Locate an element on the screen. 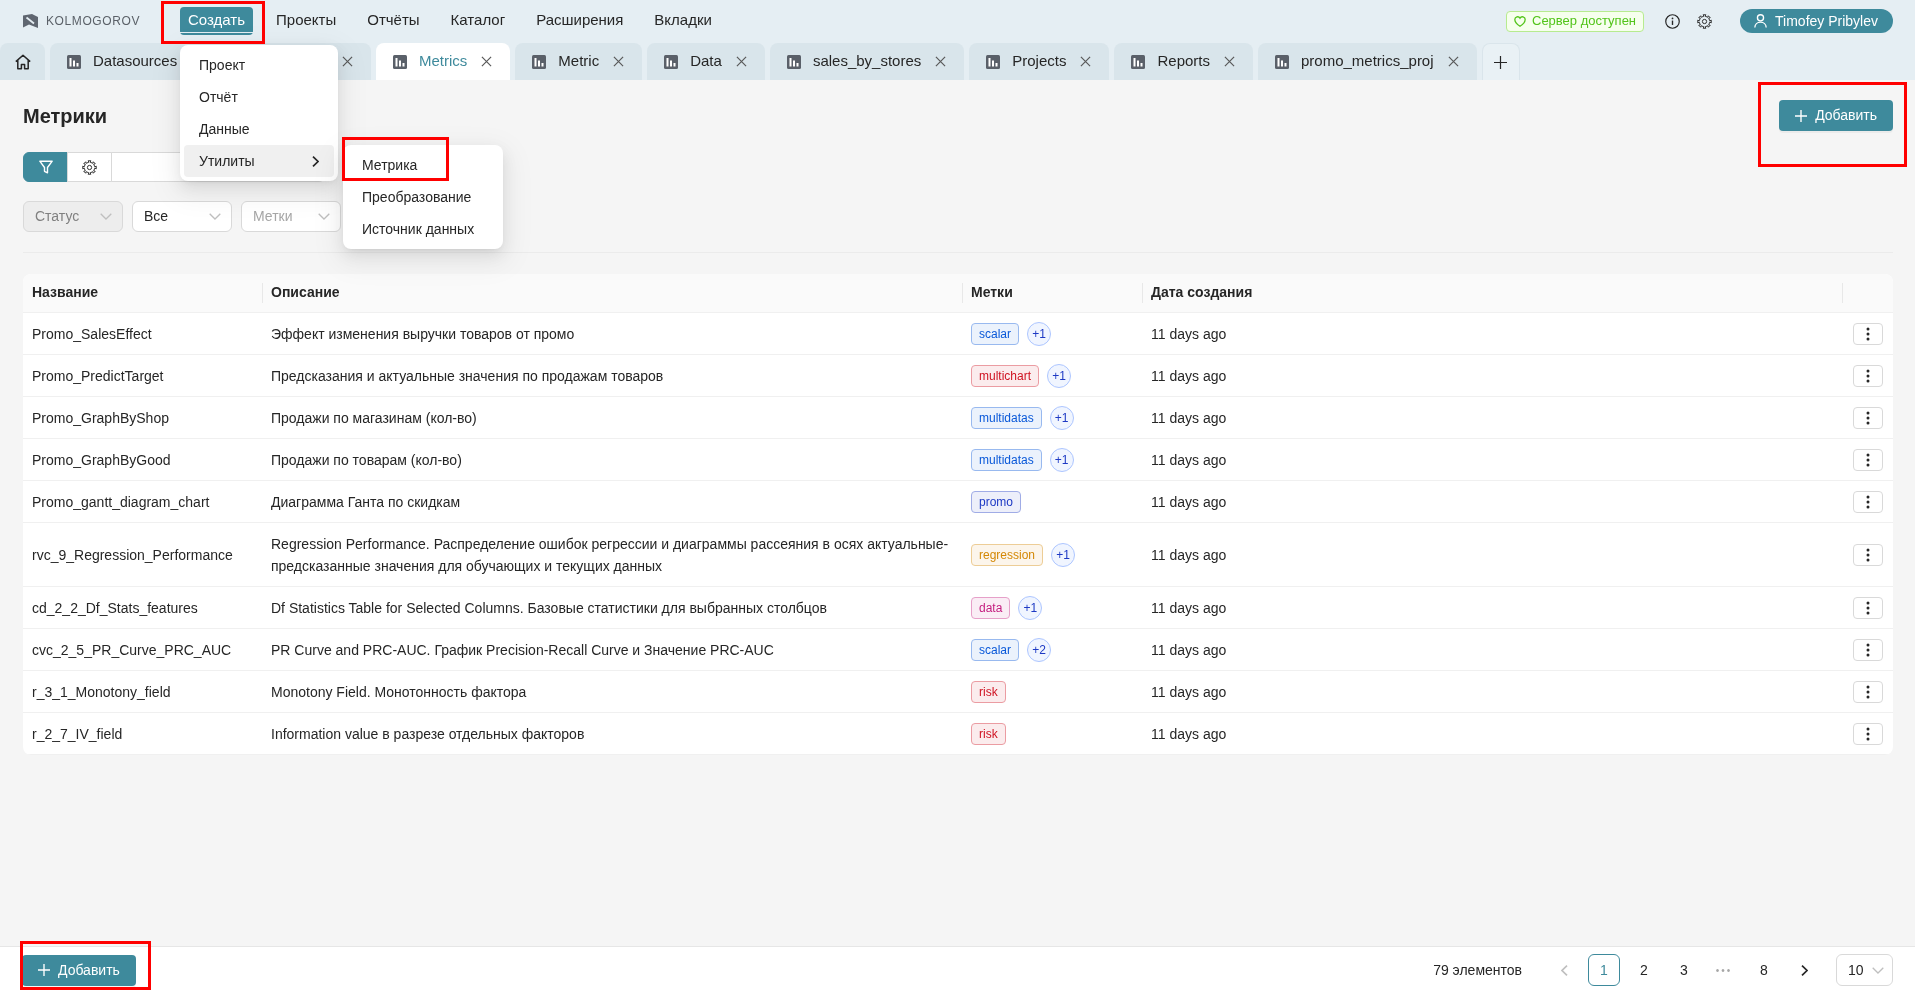 Image resolution: width=1915 pixels, height=993 pixels. more-tags-counter: +2 is located at coordinates (1039, 649).